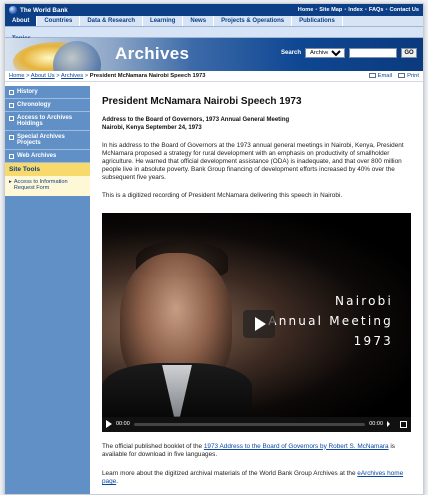 Image resolution: width=428 pixels, height=495 pixels. What do you see at coordinates (376, 10) in the screenshot?
I see `utility-link-faqs: FAQs` at bounding box center [376, 10].